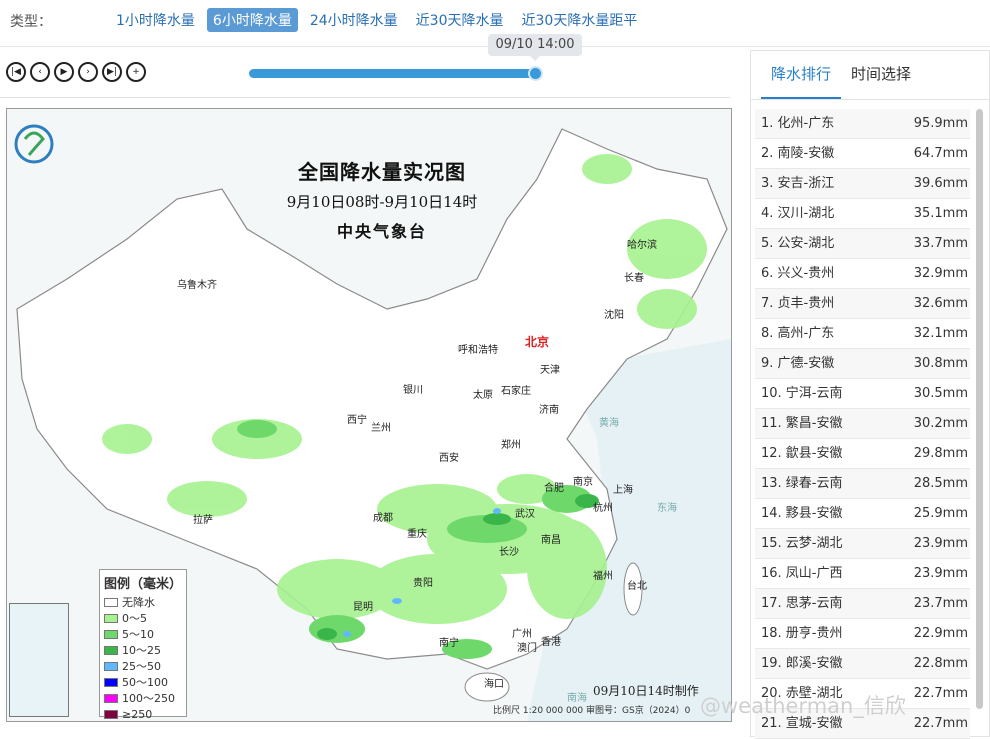 The height and width of the screenshot is (739, 990). What do you see at coordinates (862, 214) in the screenshot?
I see `list-item: 4. 汉川-湖北 35.1mm` at bounding box center [862, 214].